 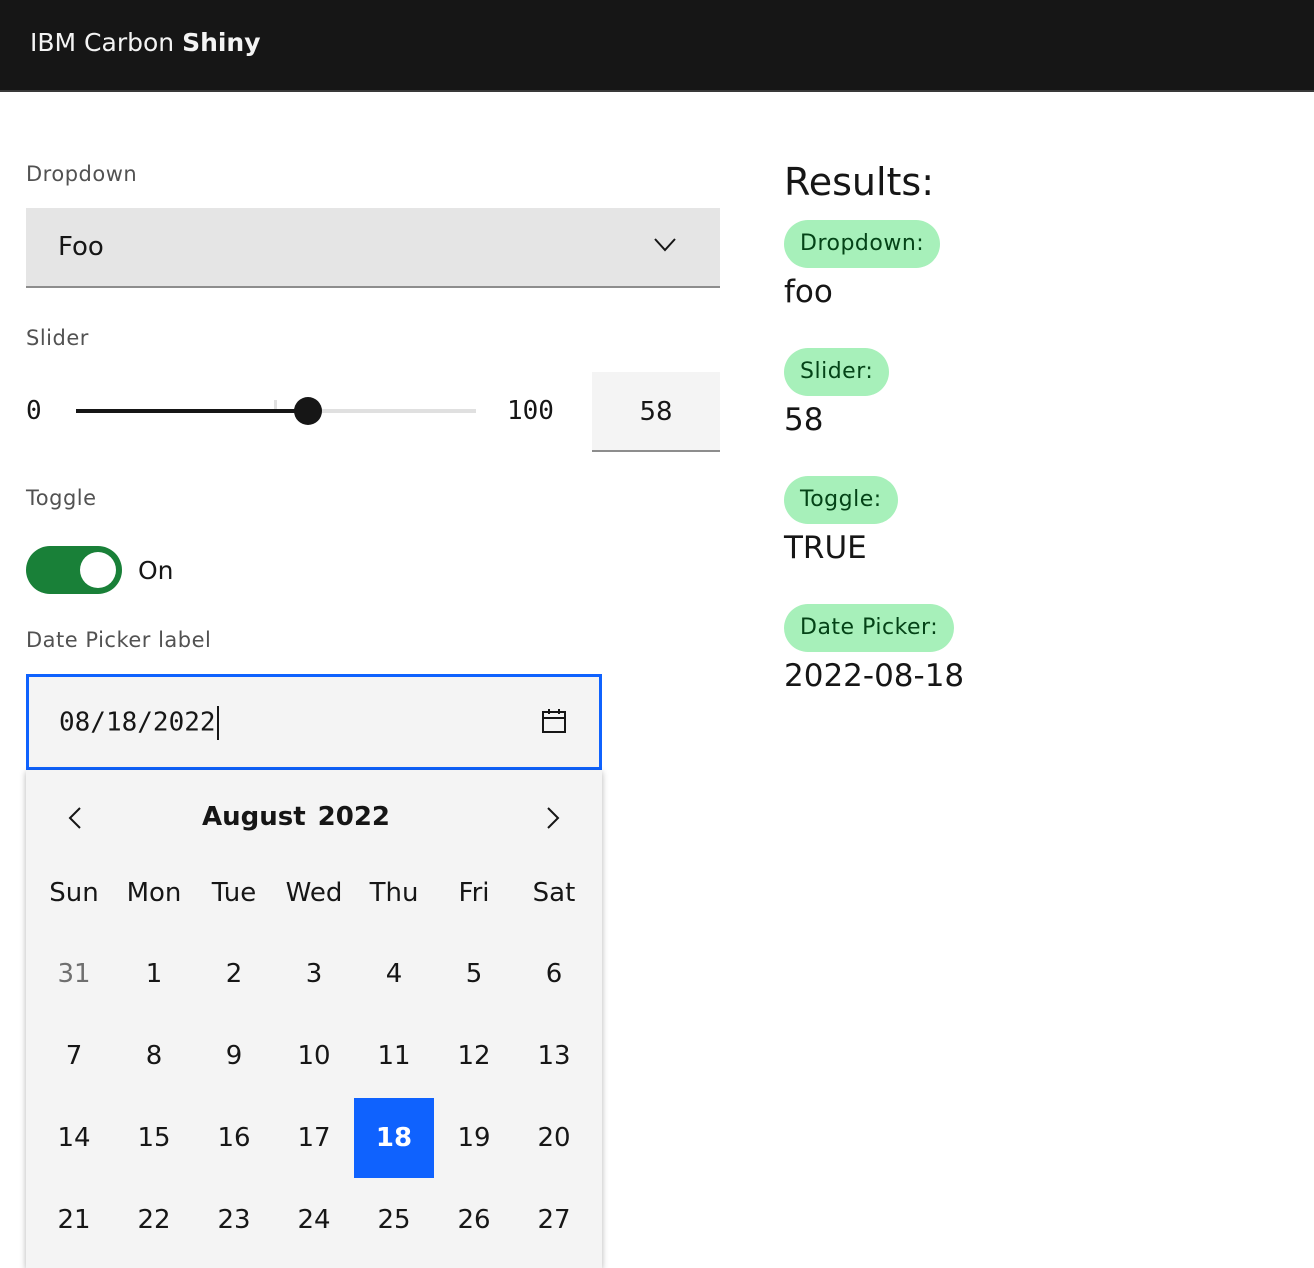 I want to click on calendar-day: 15, so click(x=154, y=1138).